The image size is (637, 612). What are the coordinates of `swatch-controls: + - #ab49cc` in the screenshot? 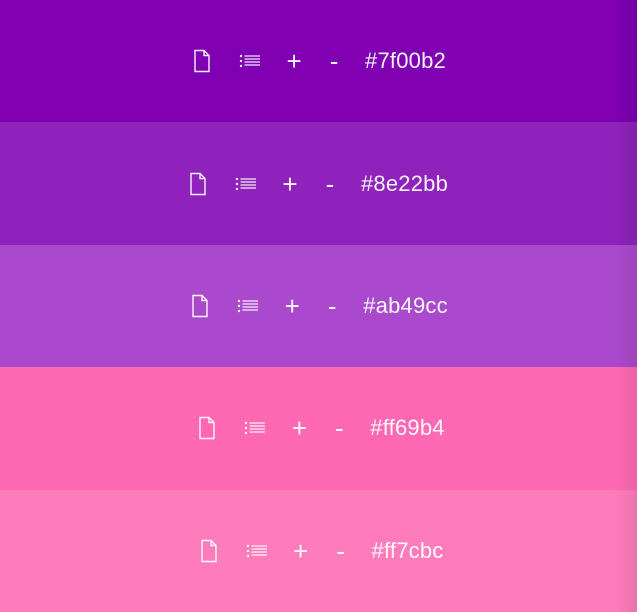 It's located at (317, 306).